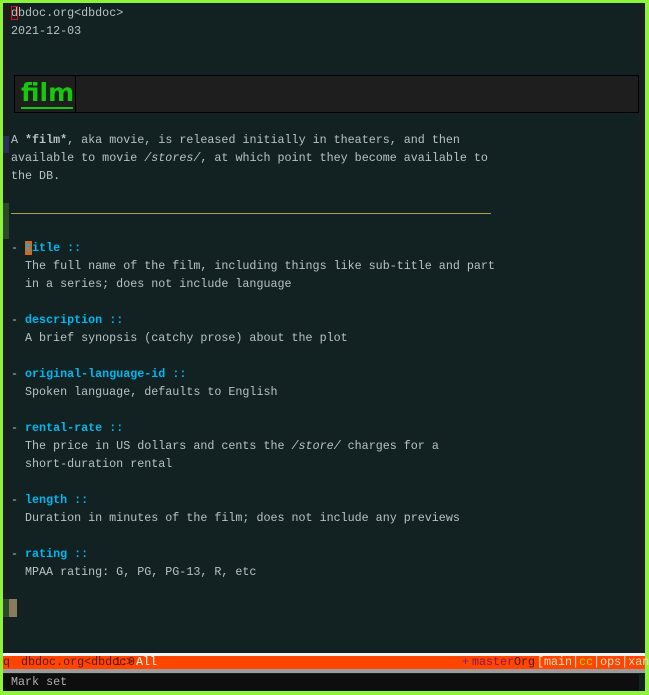  What do you see at coordinates (13, 608) in the screenshot?
I see `point-marker` at bounding box center [13, 608].